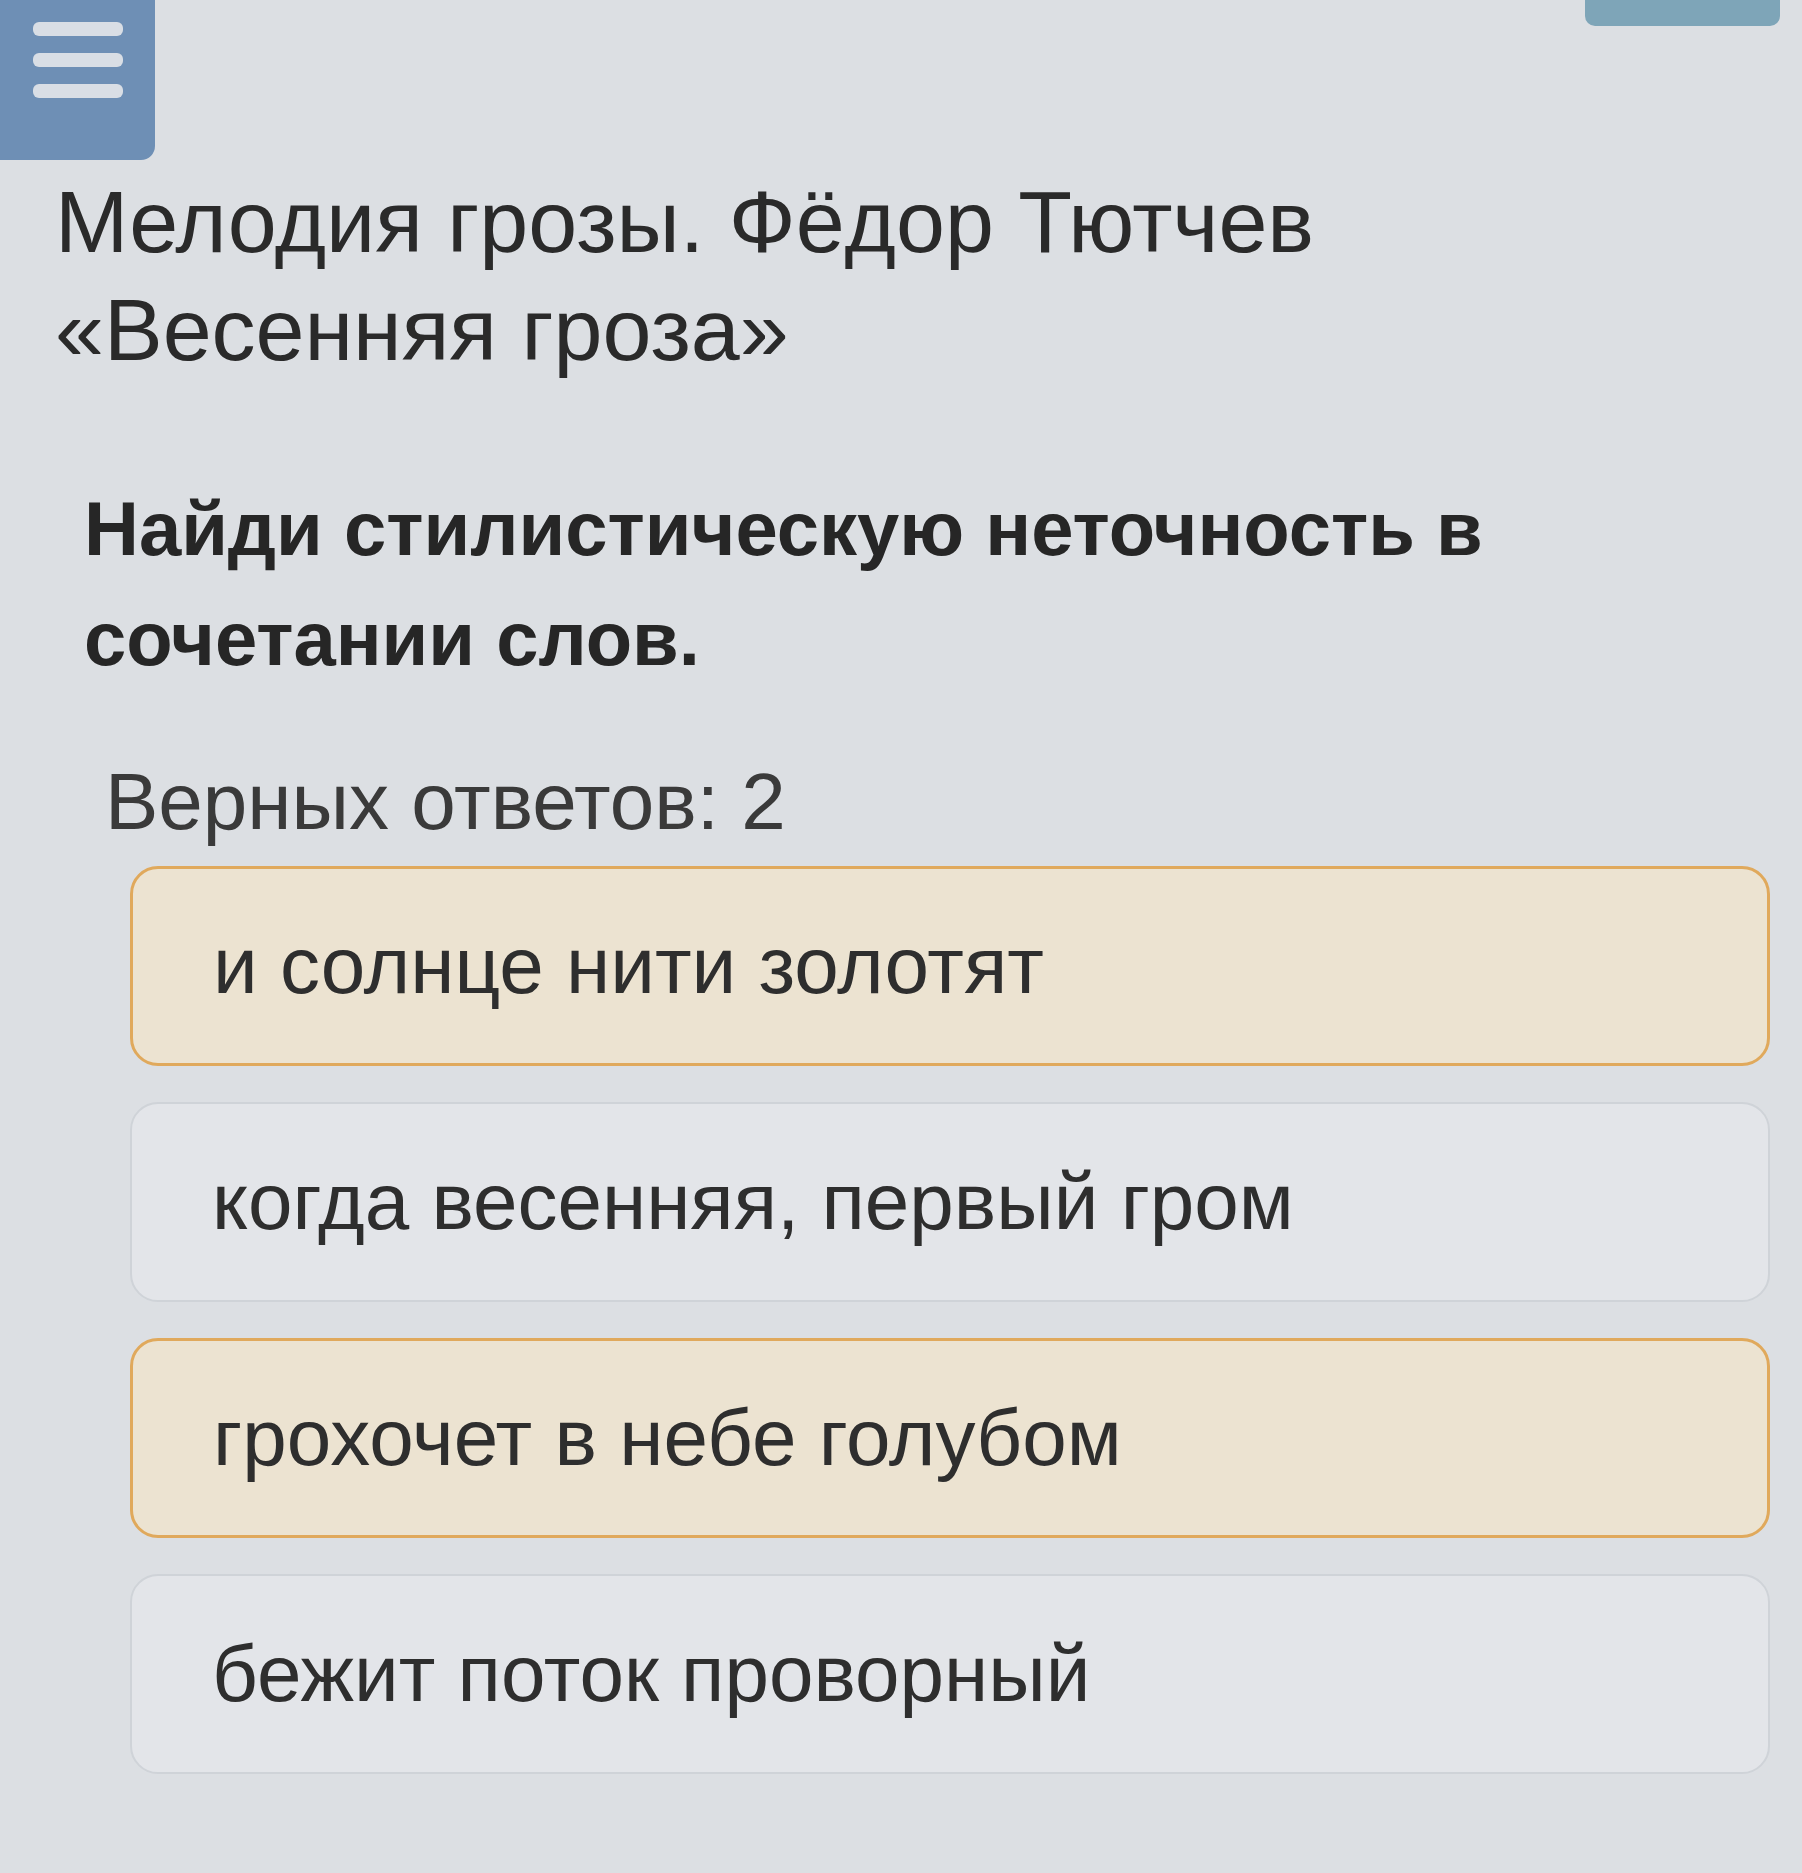  What do you see at coordinates (950, 1202) in the screenshot?
I see `answer-option: когда весенняя, первый гром` at bounding box center [950, 1202].